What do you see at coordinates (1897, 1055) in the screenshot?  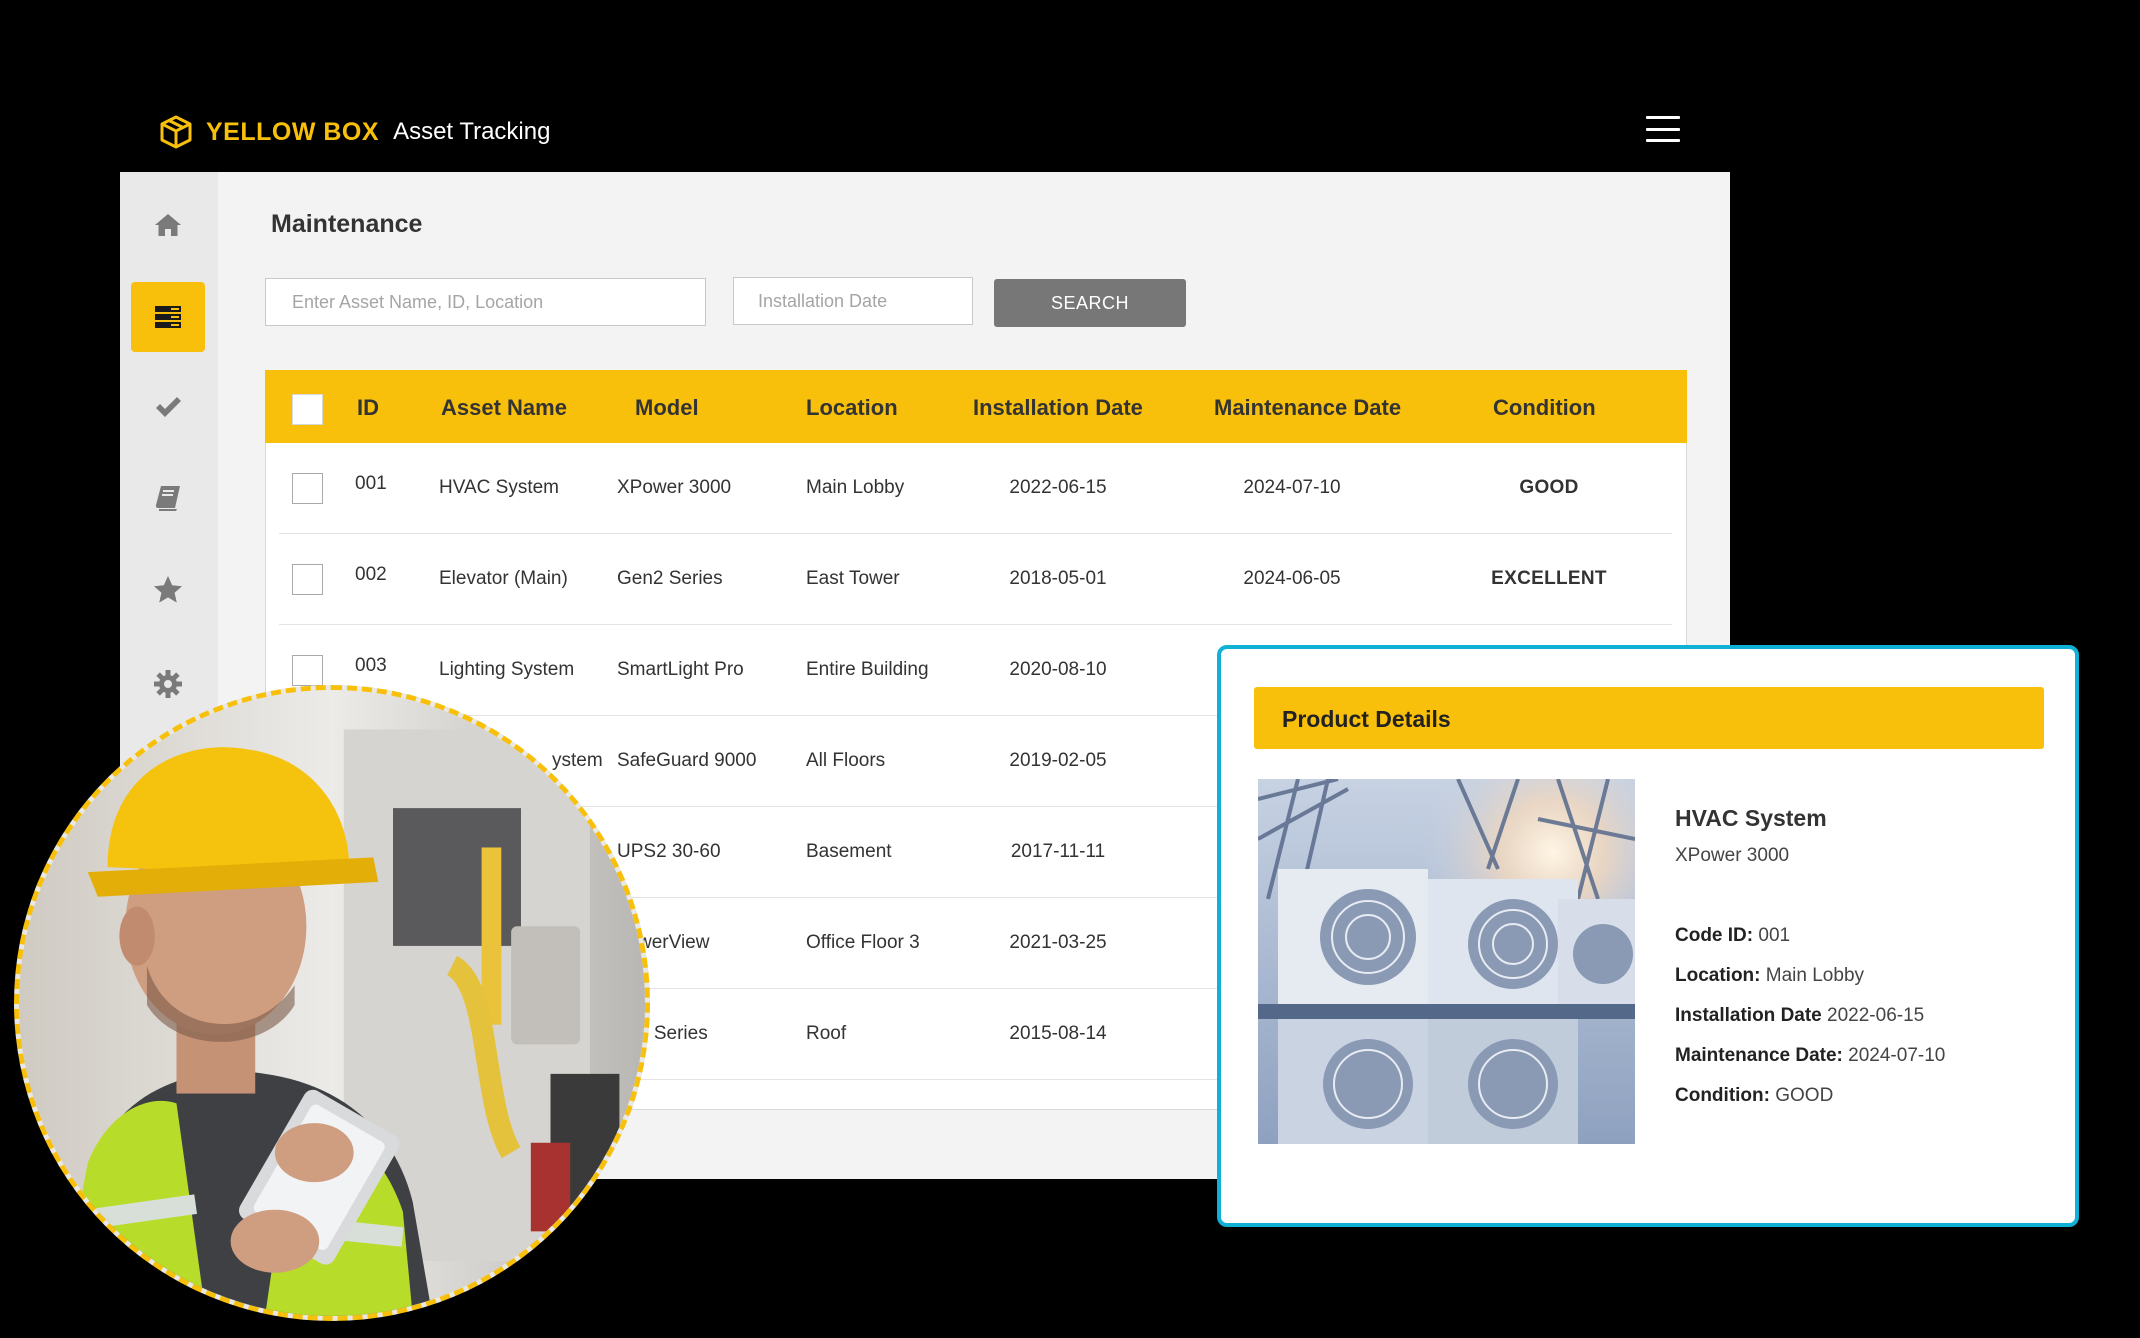 I see `maintenance-date-value: 2024-07-10` at bounding box center [1897, 1055].